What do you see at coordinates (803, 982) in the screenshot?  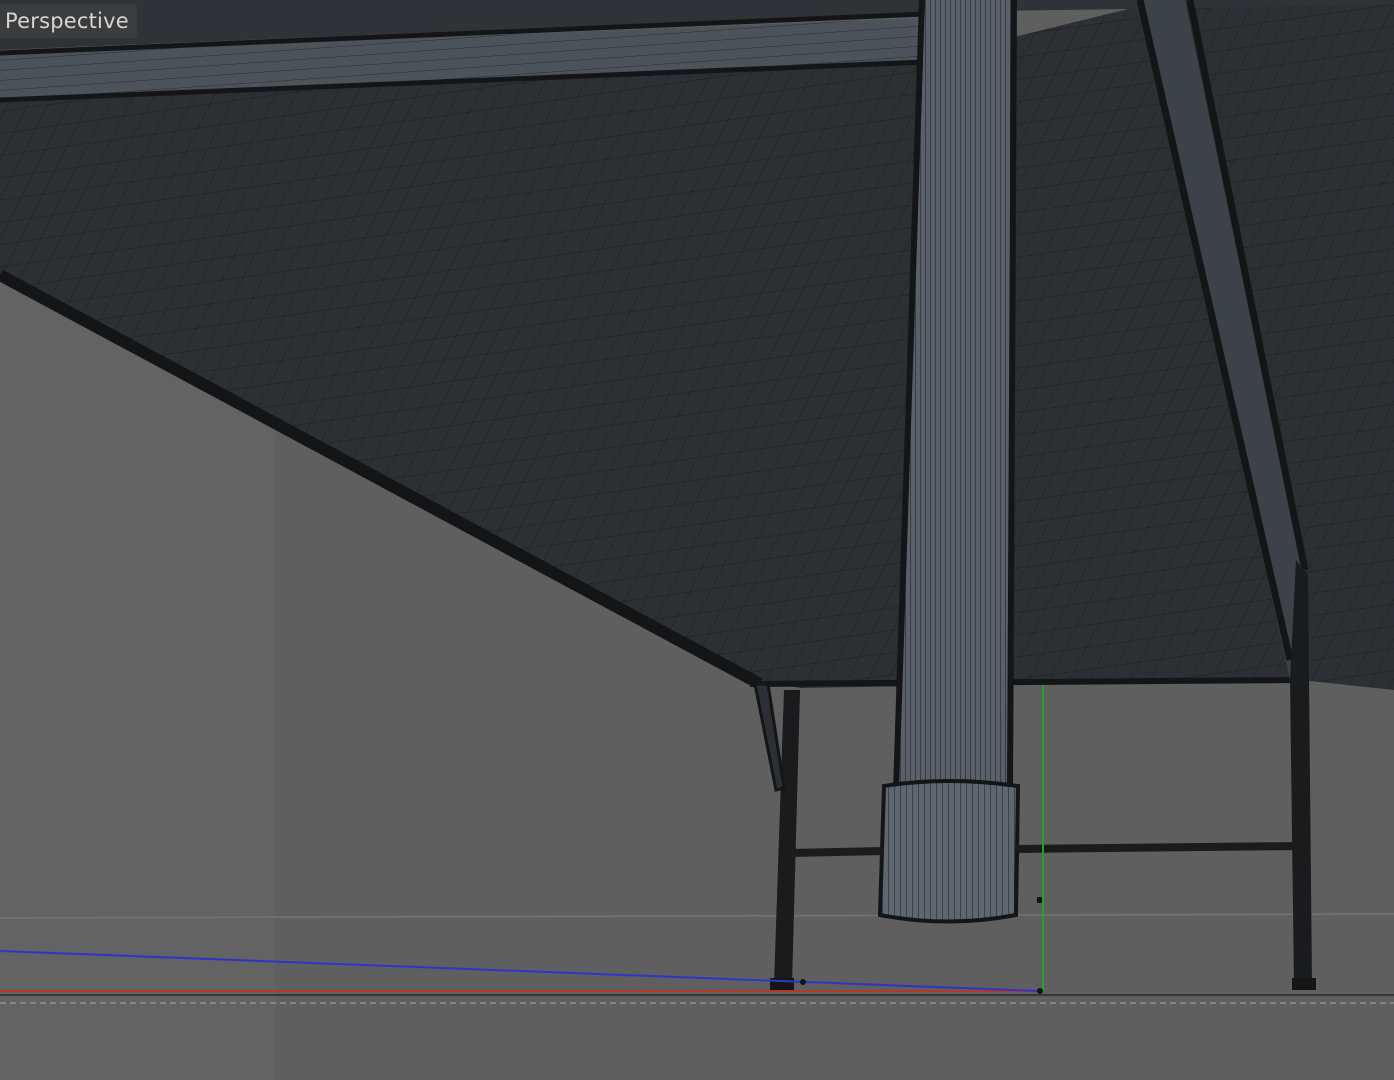 I see `z-axis-handle` at bounding box center [803, 982].